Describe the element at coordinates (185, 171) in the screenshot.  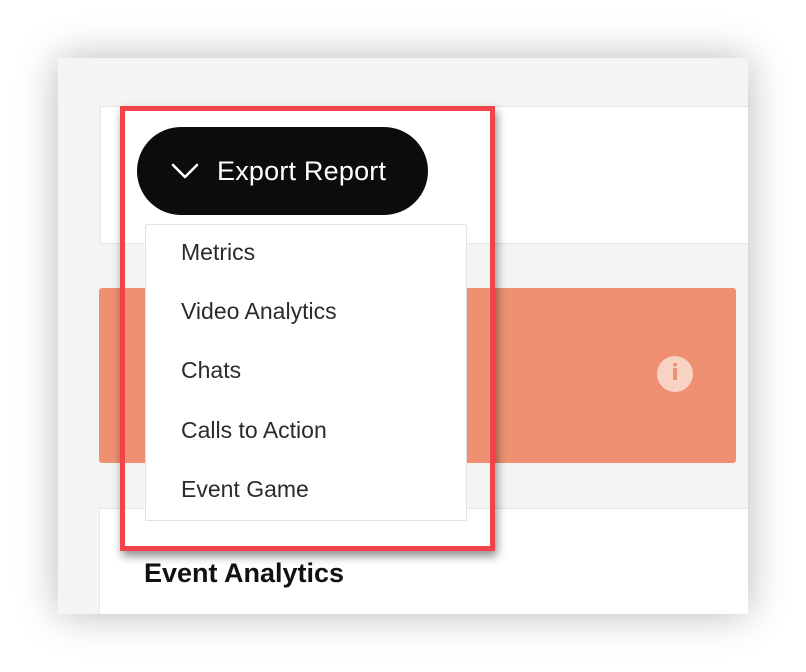
I see `chevron-down-icon` at that location.